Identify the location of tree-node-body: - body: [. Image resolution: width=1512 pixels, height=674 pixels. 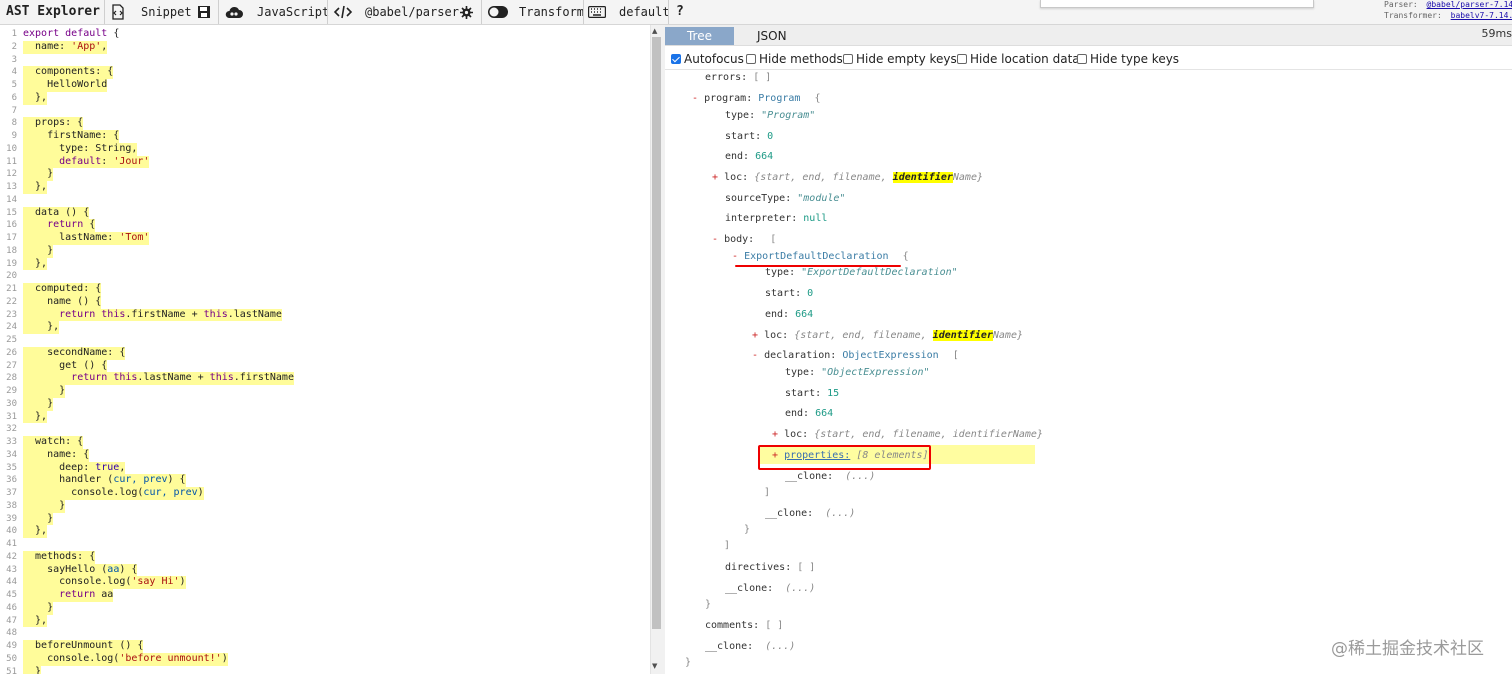
(744, 240).